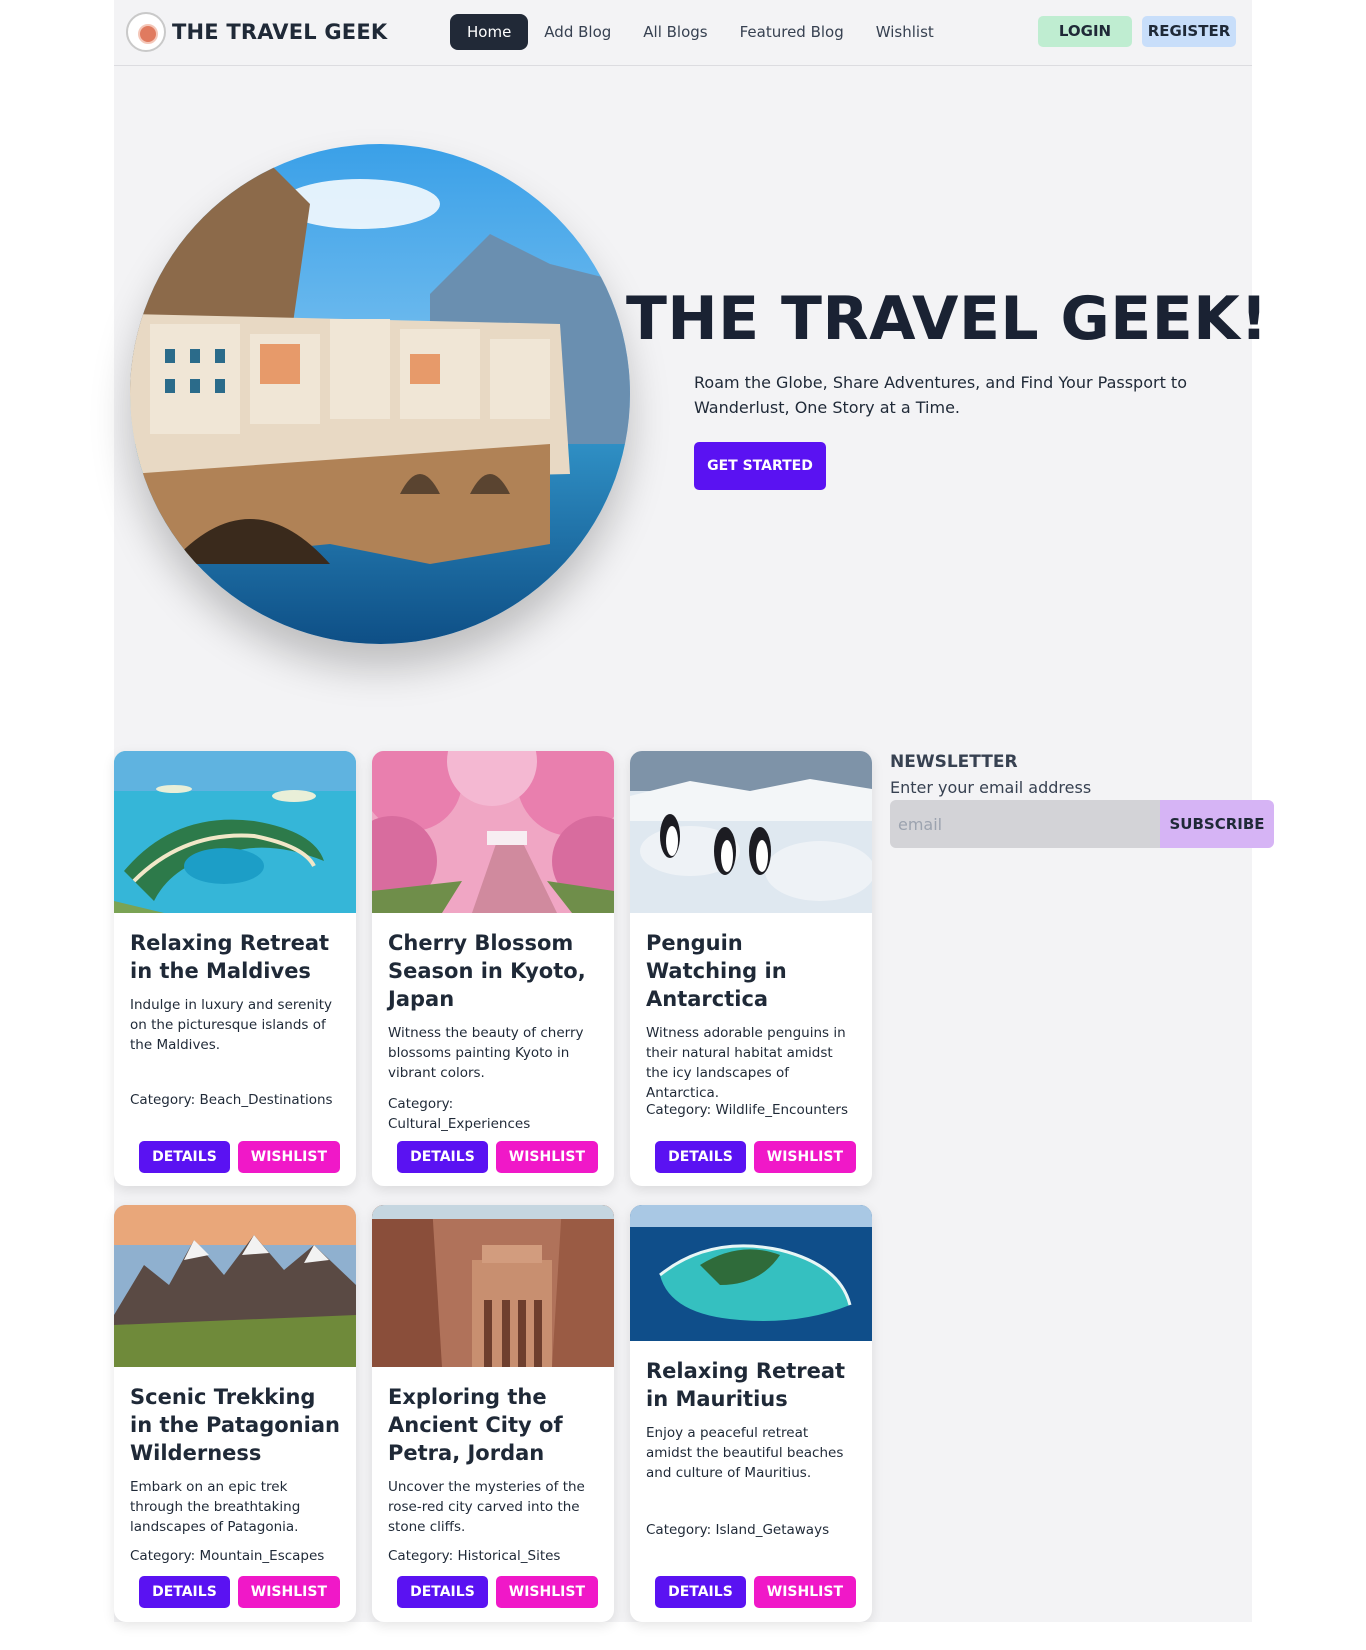  What do you see at coordinates (1189, 31) in the screenshot?
I see `register-button: REGISTER` at bounding box center [1189, 31].